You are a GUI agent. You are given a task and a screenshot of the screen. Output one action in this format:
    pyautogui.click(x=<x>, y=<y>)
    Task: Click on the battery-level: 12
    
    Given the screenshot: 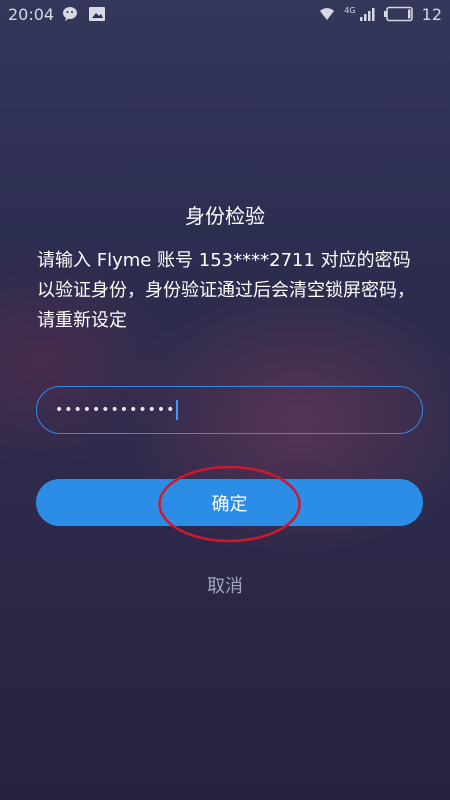 What is the action you would take?
    pyautogui.click(x=431, y=14)
    